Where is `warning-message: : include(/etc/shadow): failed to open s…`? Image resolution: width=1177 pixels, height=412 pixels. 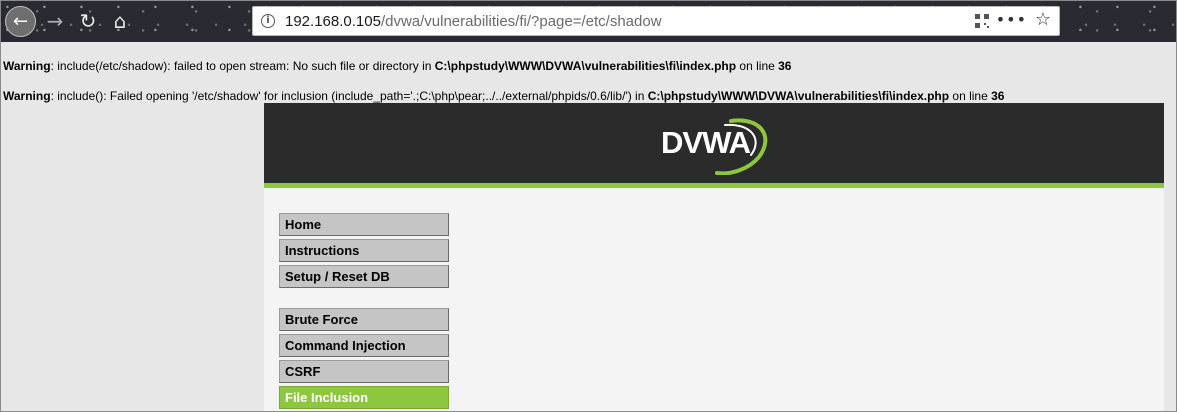 warning-message: : include(/etc/shadow): failed to open s… is located at coordinates (242, 66).